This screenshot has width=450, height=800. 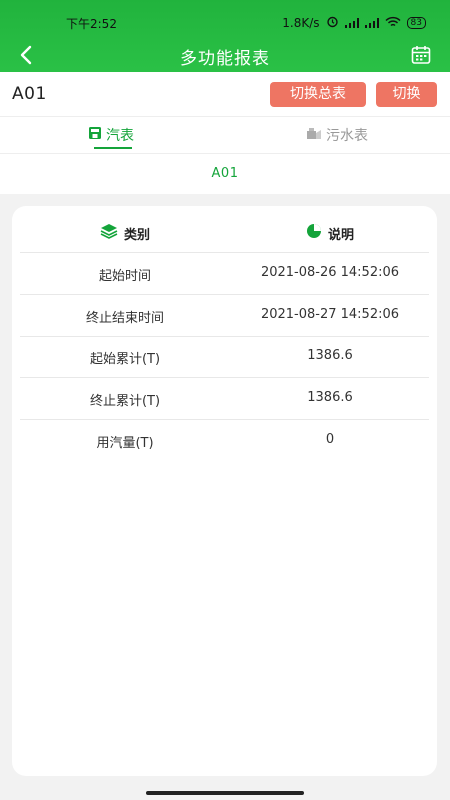 I want to click on tab-steam: 汽表, so click(x=111, y=135).